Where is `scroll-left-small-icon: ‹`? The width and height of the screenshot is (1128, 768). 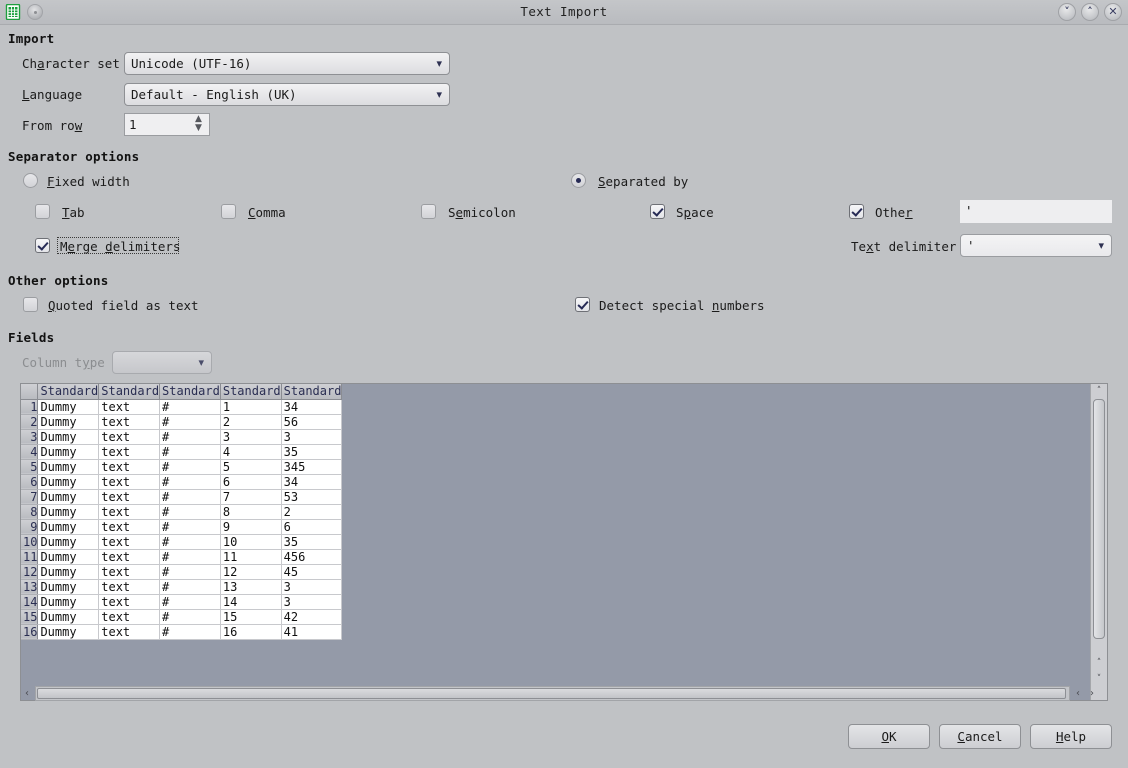
scroll-left-small-icon: ‹ is located at coordinates (1078, 694).